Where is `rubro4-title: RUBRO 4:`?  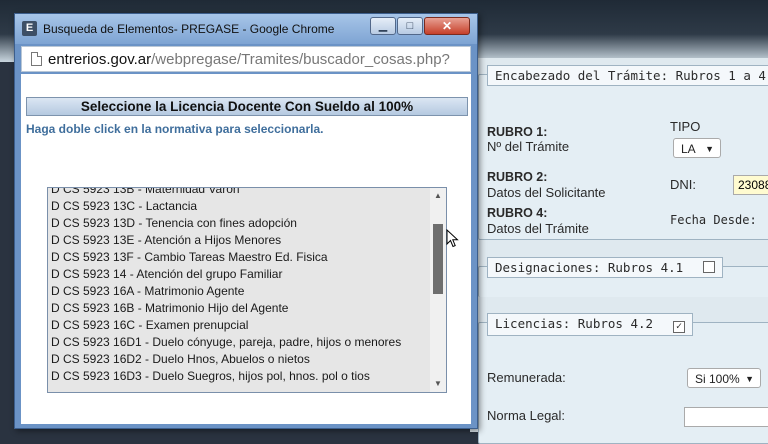 rubro4-title: RUBRO 4: is located at coordinates (517, 213).